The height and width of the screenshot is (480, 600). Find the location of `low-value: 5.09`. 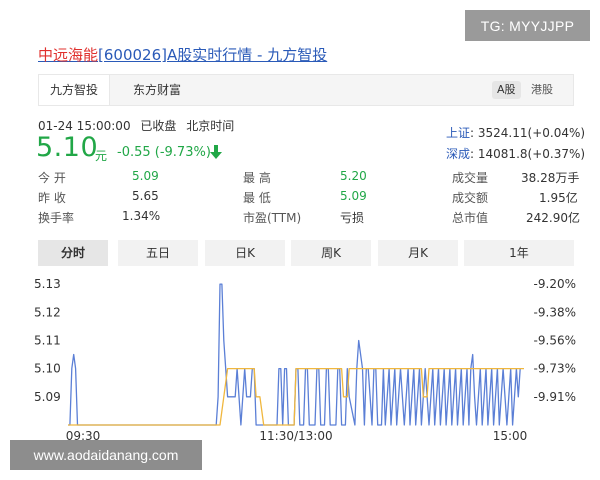

low-value: 5.09 is located at coordinates (353, 196).